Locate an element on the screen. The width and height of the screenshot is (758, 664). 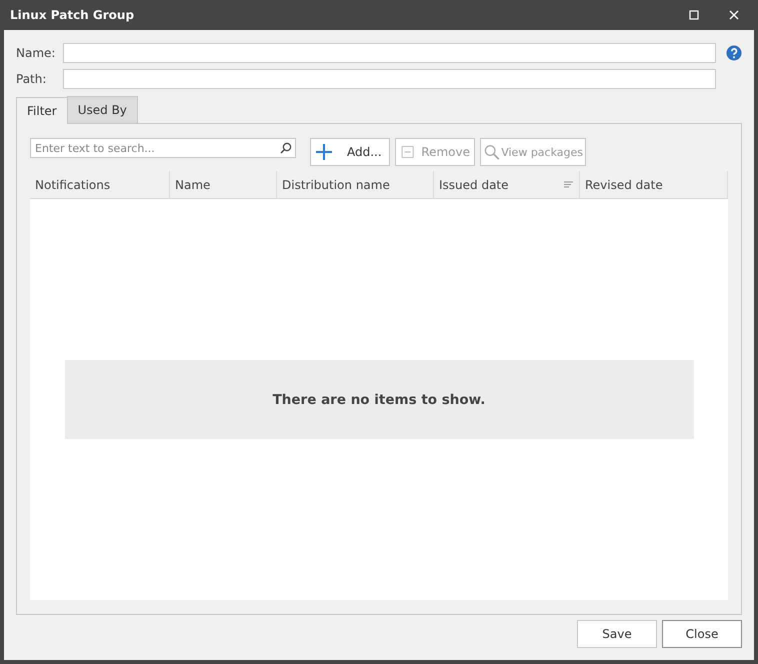
field-label: Name: is located at coordinates (36, 53).